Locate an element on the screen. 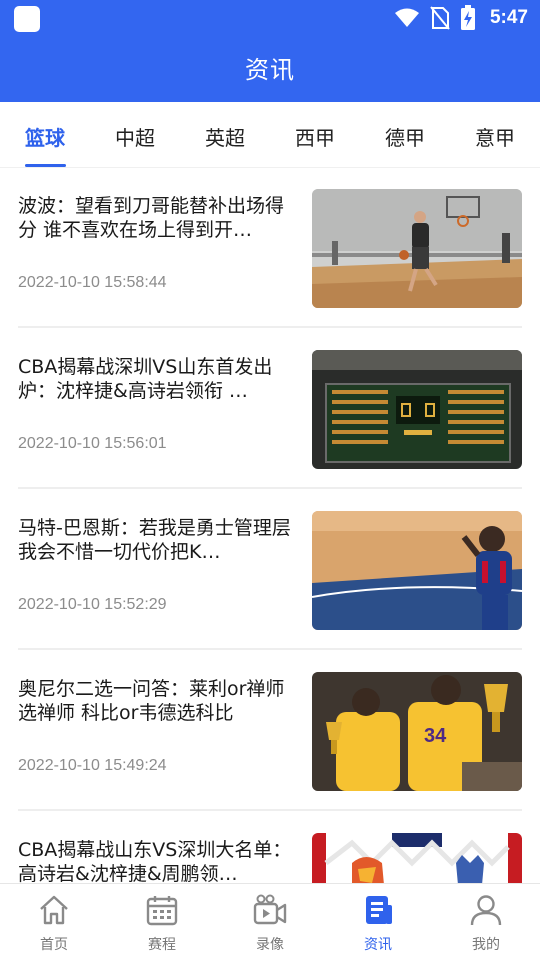 This screenshot has width=540, height=960. status-icons: 5:47 is located at coordinates (461, 18).